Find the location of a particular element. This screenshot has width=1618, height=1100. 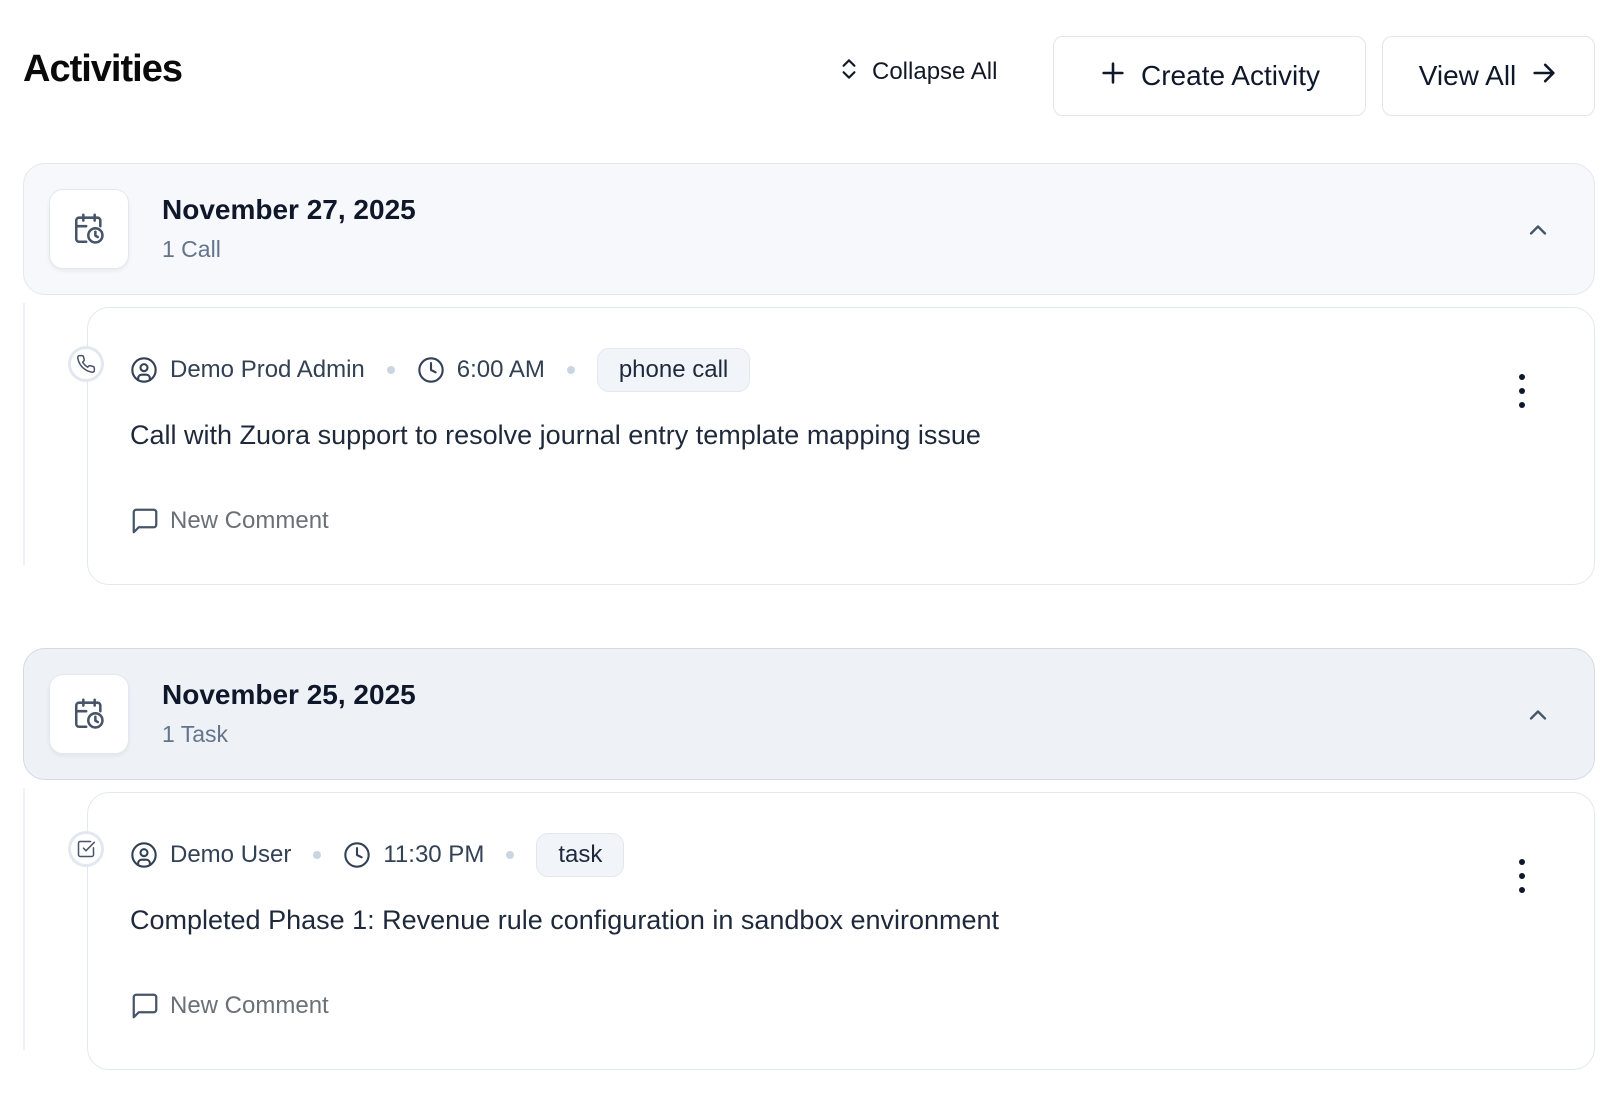

chevron-up-down-icon is located at coordinates (849, 72).